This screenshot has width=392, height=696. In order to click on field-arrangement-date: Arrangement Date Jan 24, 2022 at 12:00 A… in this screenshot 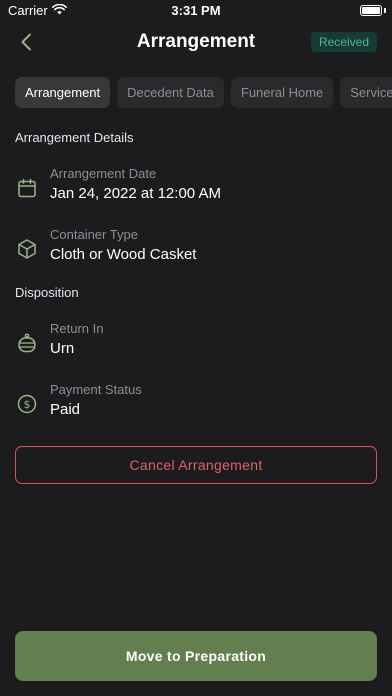, I will do `click(196, 189)`.